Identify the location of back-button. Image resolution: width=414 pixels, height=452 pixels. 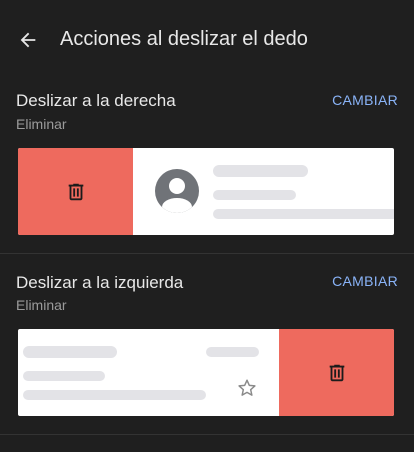
(28, 40).